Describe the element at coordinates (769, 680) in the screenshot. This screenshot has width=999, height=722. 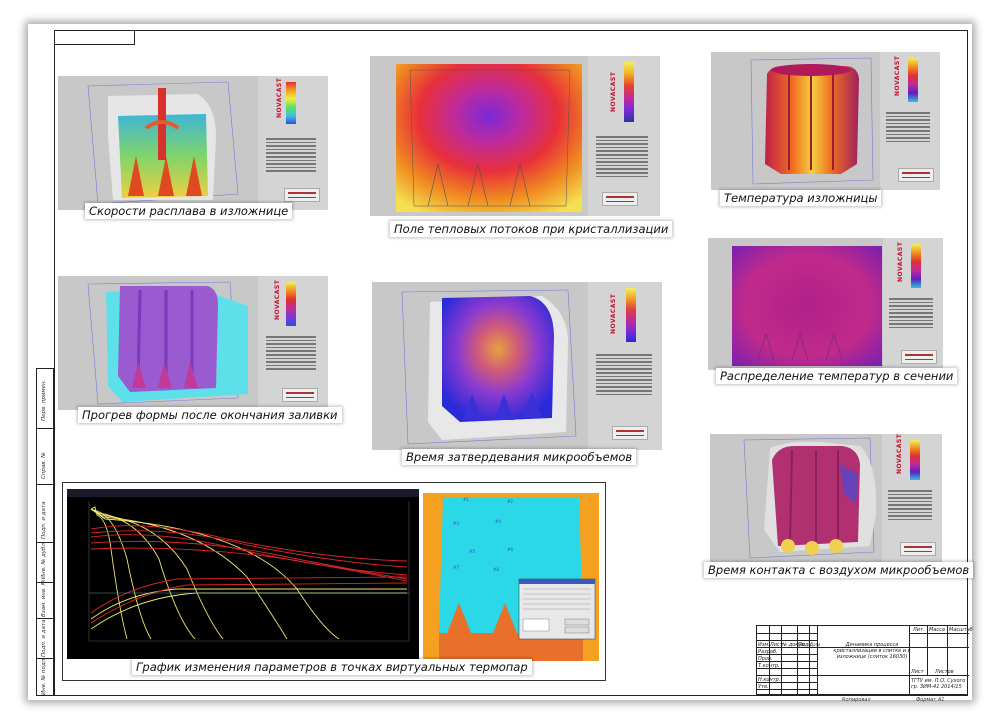
I see `stamp-label: Н.контр.` at that location.